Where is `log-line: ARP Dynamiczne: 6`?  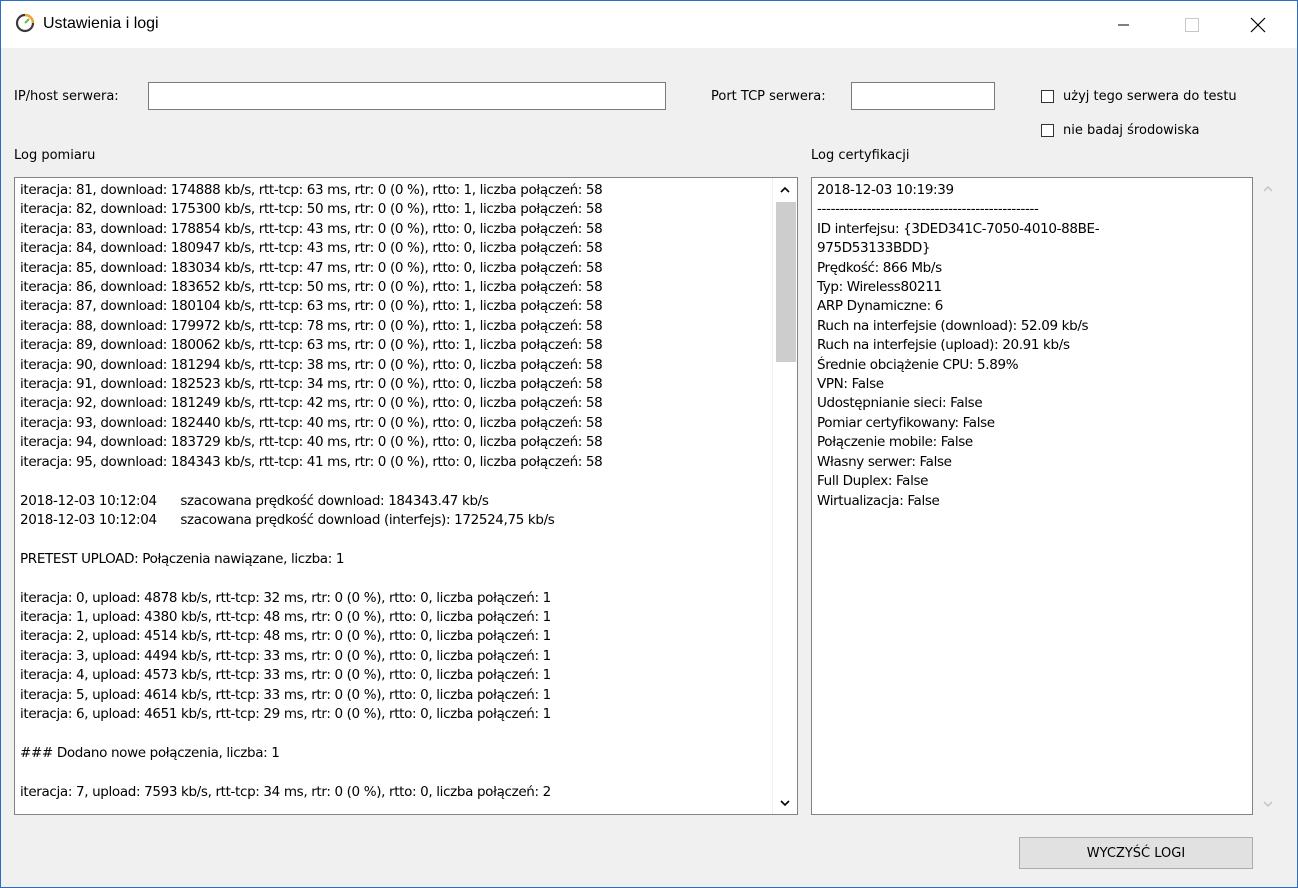 log-line: ARP Dynamiczne: 6 is located at coordinates (880, 306).